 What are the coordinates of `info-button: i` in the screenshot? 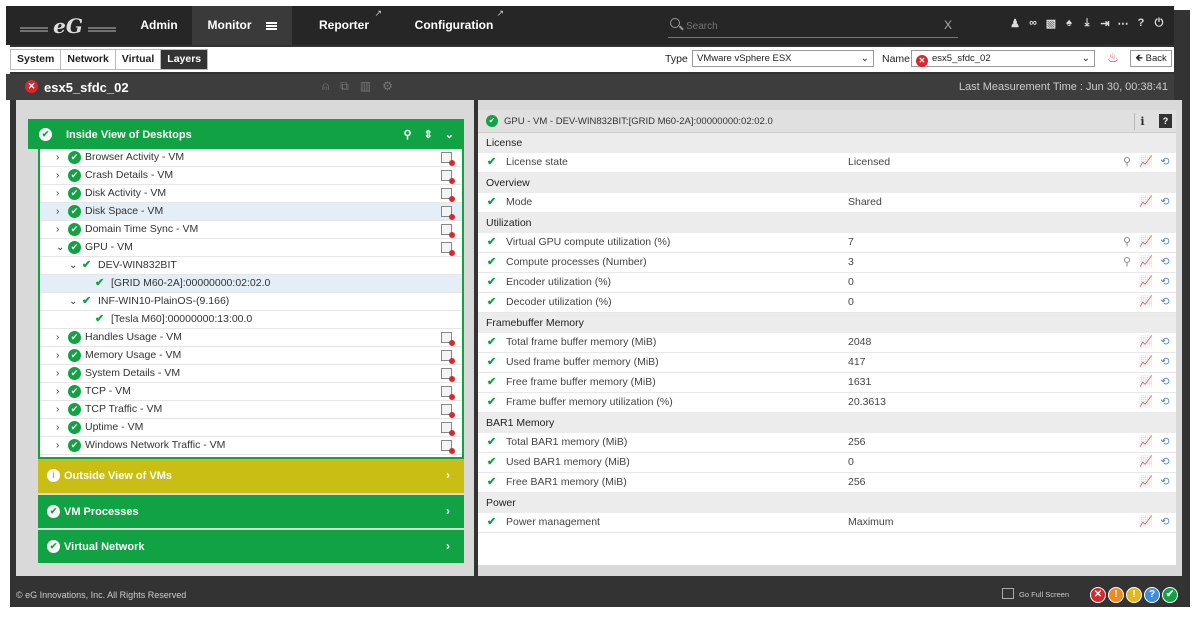 It's located at (1142, 121).